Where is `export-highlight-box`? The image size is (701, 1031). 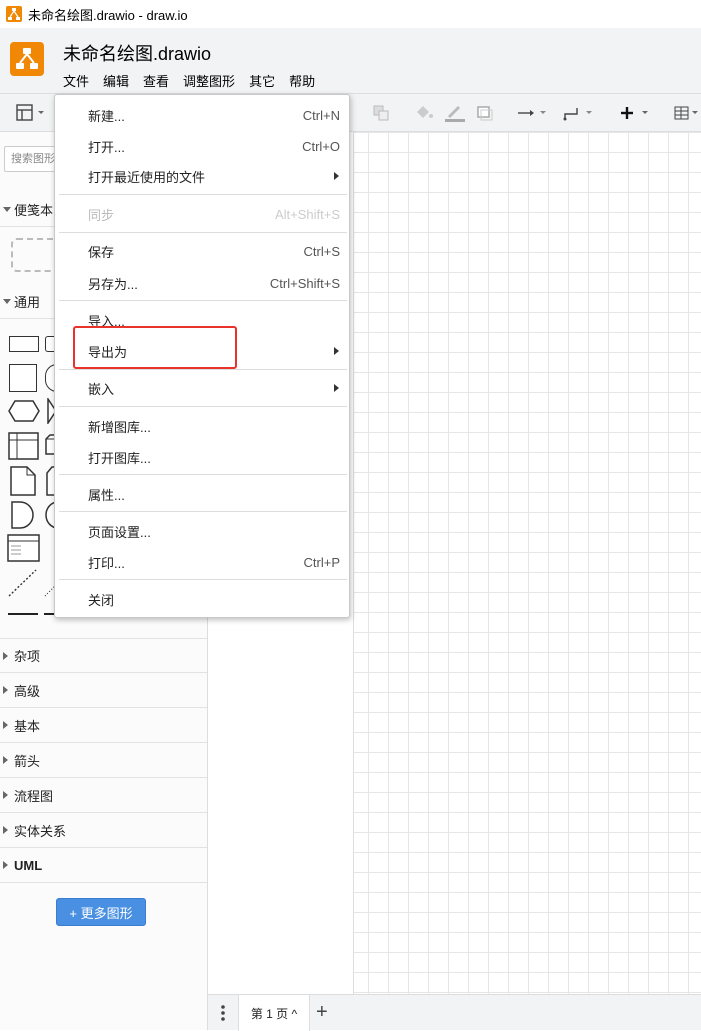 export-highlight-box is located at coordinates (155, 347).